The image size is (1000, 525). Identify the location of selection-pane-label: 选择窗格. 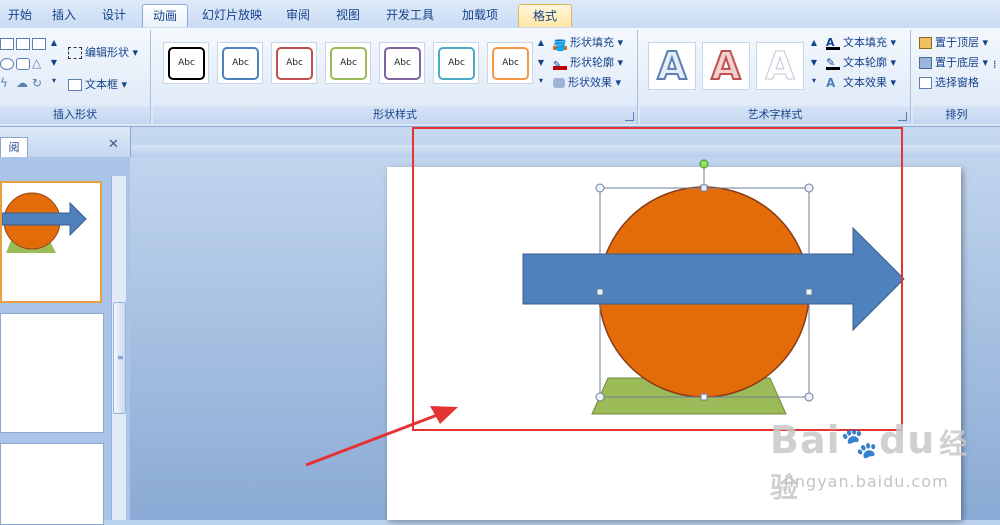
(957, 82).